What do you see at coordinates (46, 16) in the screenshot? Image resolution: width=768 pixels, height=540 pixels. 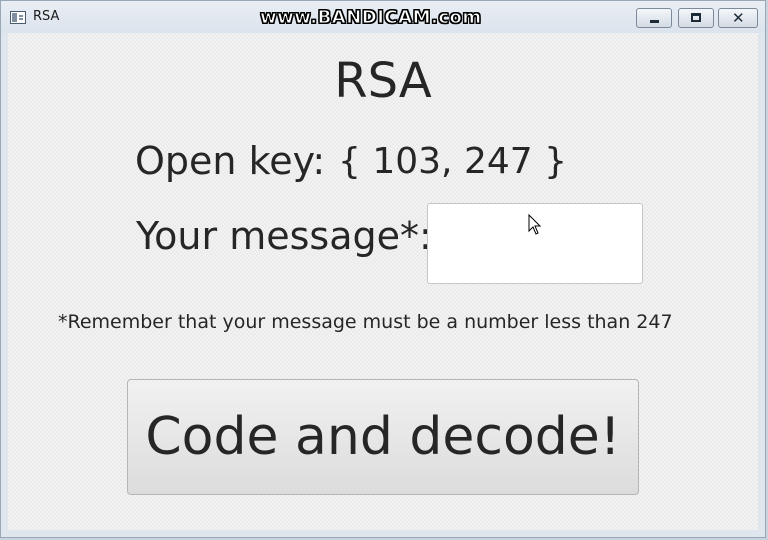 I see `window-title: RSA` at bounding box center [46, 16].